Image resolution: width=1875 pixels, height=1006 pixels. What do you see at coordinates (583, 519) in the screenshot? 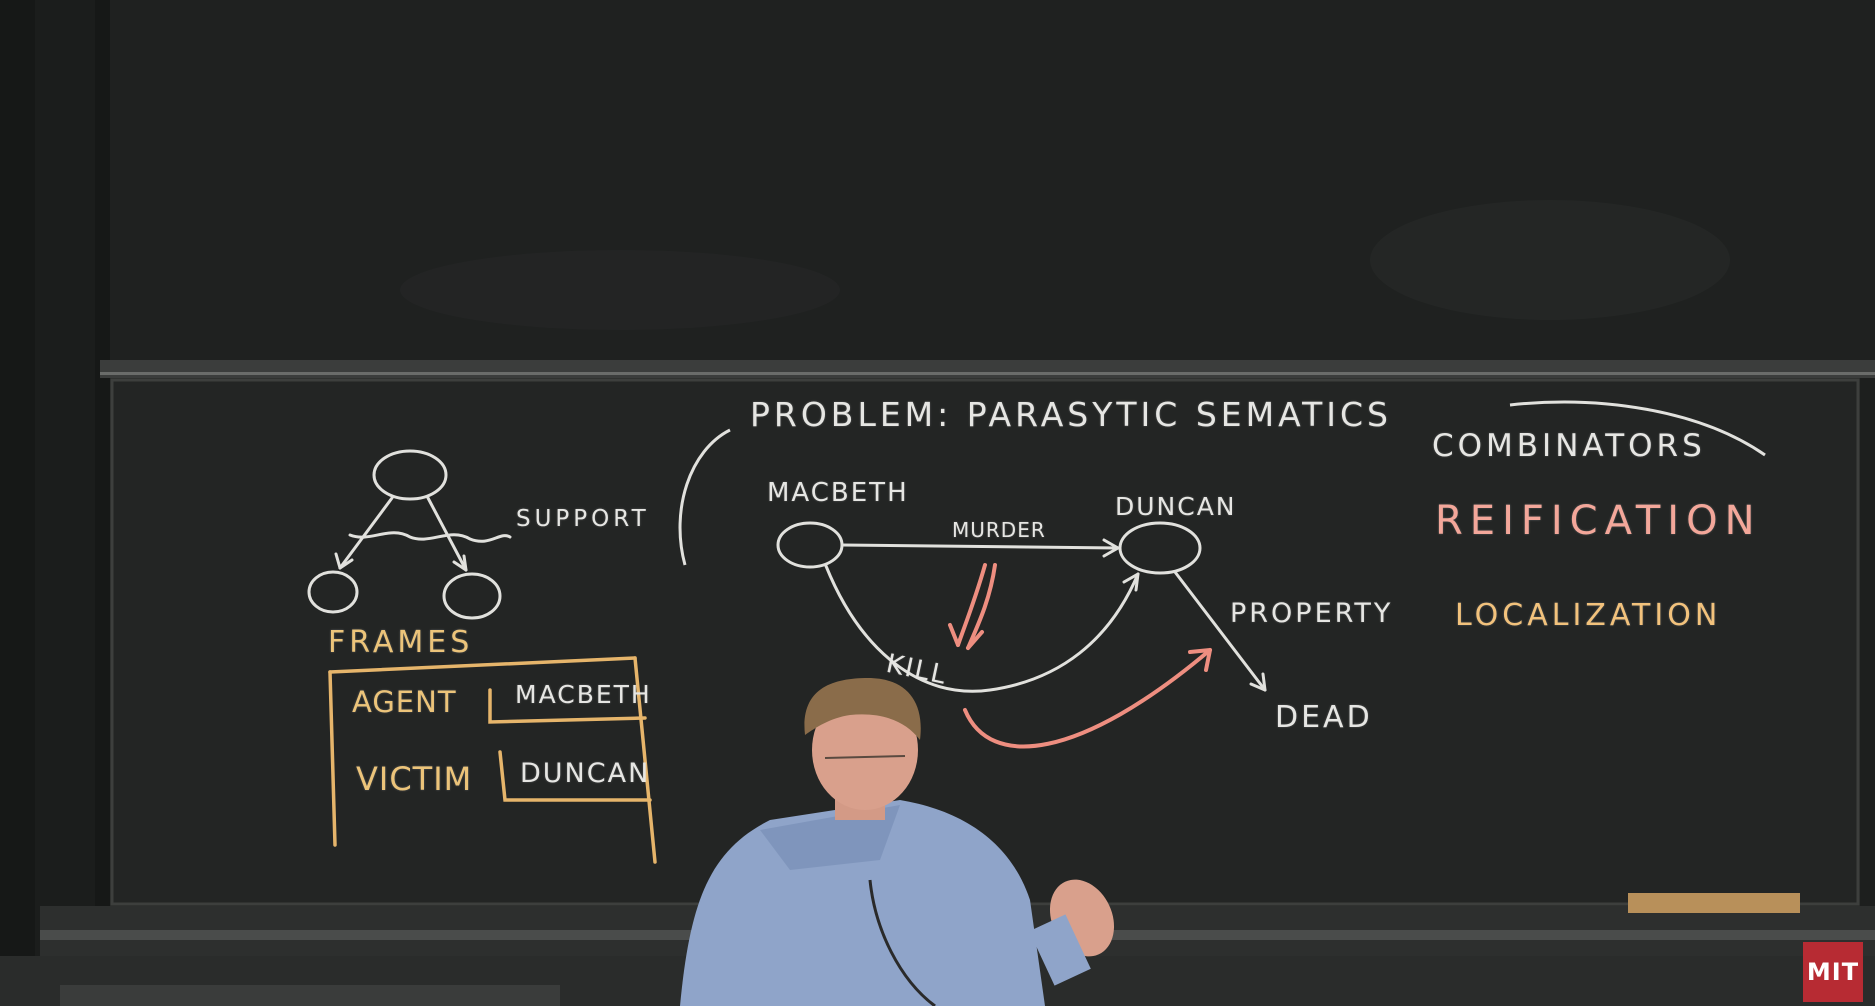
I see `support-label: SUPPORT` at bounding box center [583, 519].